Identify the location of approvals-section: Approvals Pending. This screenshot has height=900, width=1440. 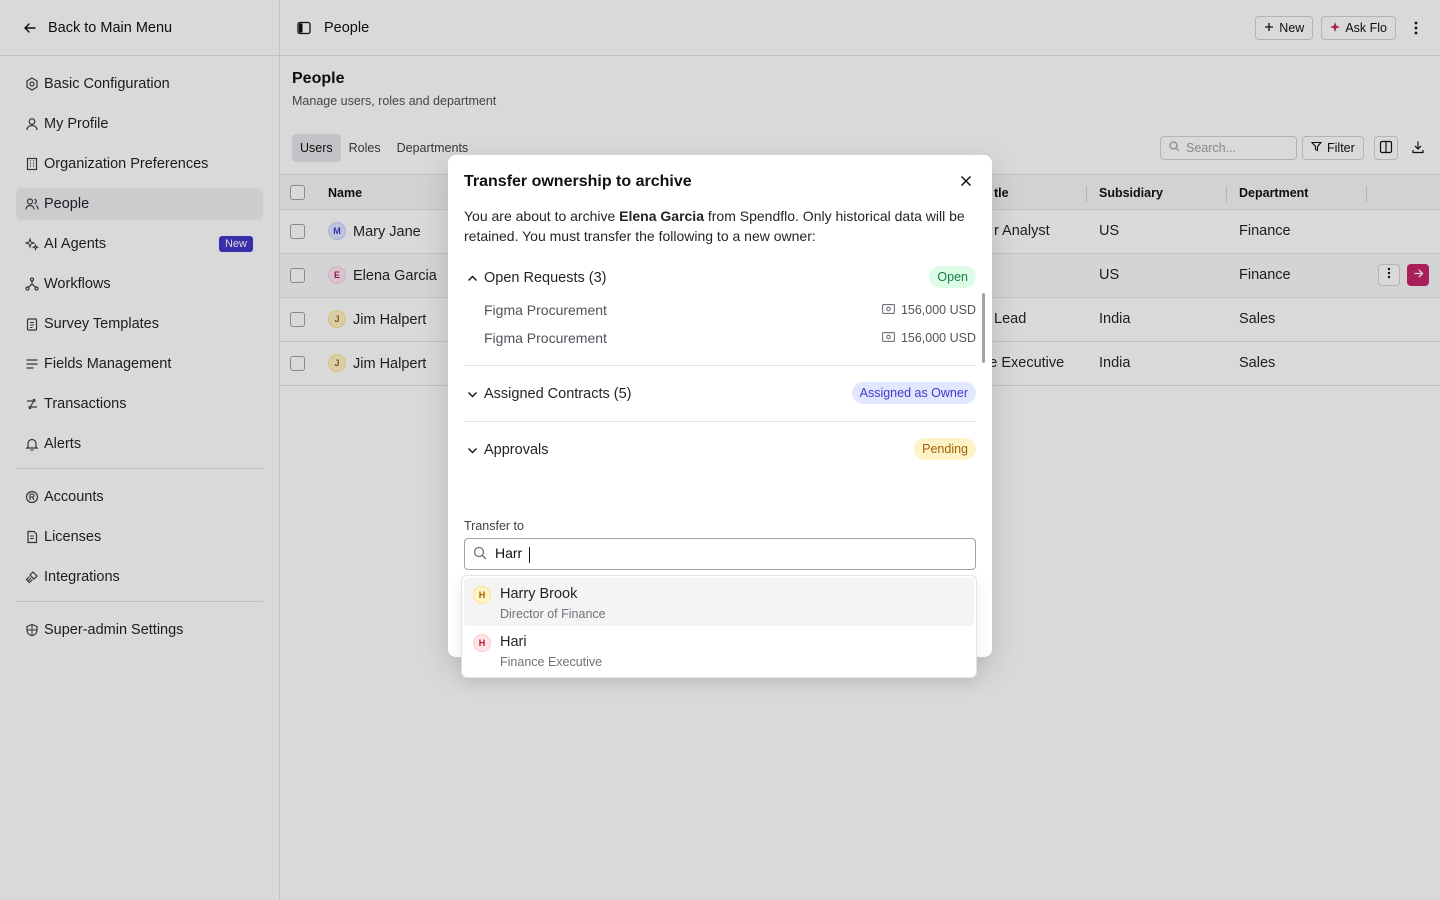
(720, 450).